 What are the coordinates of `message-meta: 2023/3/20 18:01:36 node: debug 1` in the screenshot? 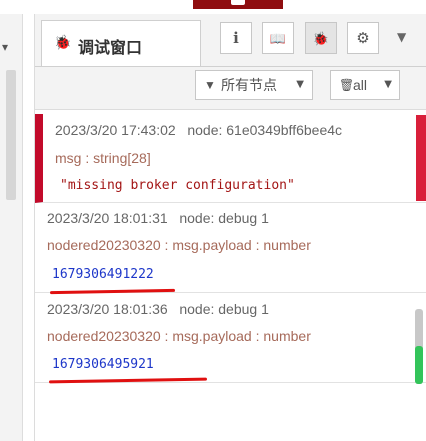 It's located at (158, 309).